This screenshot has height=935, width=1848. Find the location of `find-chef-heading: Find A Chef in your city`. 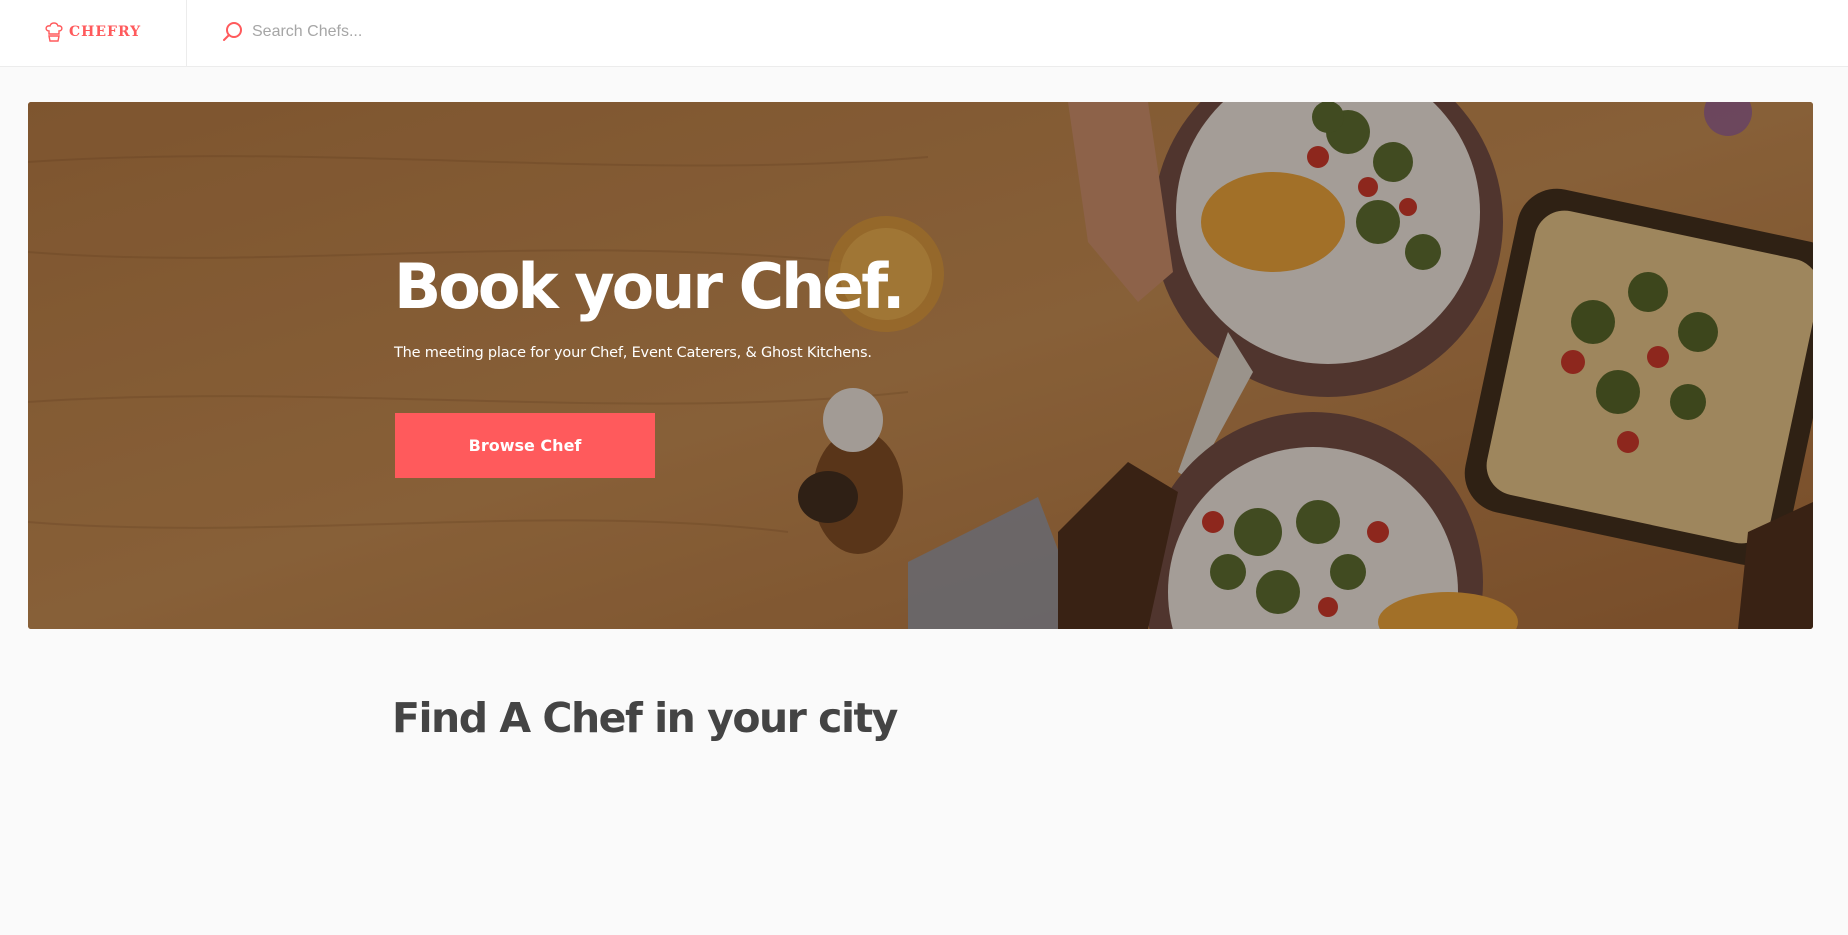

find-chef-heading: Find A Chef in your city is located at coordinates (645, 718).